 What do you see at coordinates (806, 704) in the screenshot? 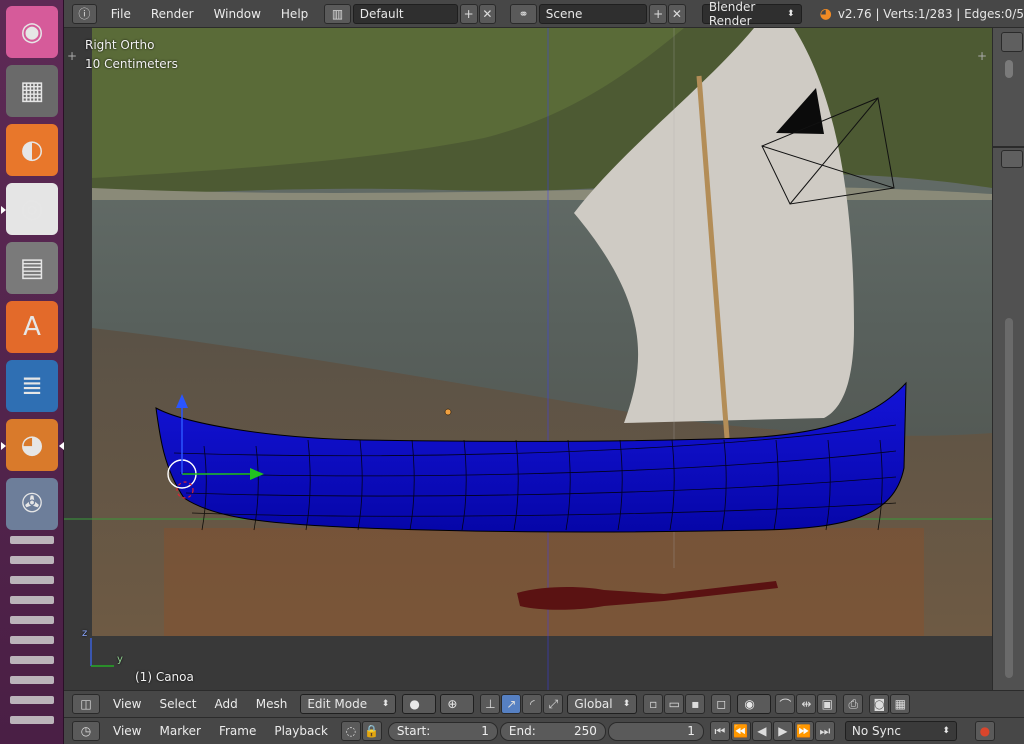
I see `snap-element-icon: ⇹` at bounding box center [806, 704].